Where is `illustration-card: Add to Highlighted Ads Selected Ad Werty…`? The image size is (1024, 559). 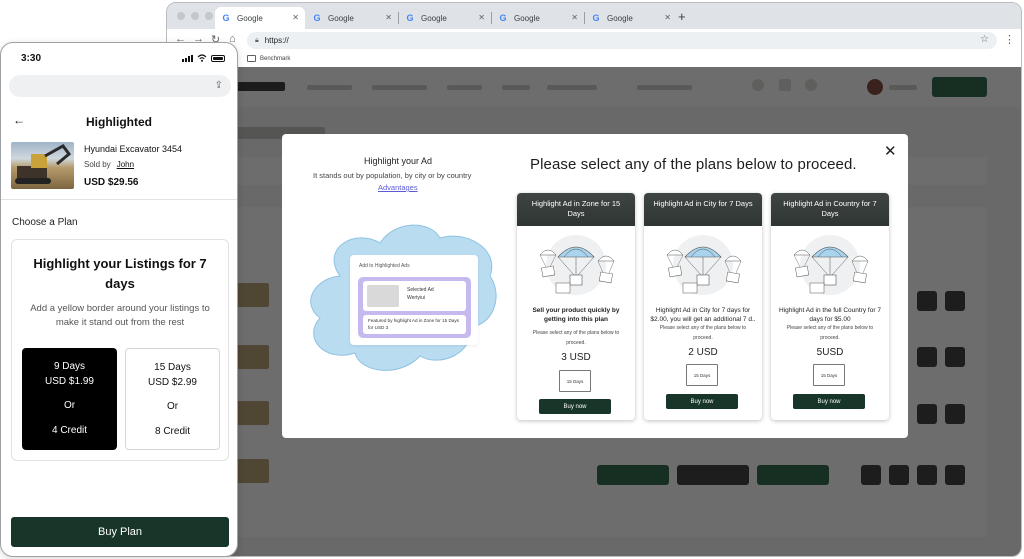
illustration-card: Add to Highlighted Ads Selected Ad Werty… is located at coordinates (414, 300).